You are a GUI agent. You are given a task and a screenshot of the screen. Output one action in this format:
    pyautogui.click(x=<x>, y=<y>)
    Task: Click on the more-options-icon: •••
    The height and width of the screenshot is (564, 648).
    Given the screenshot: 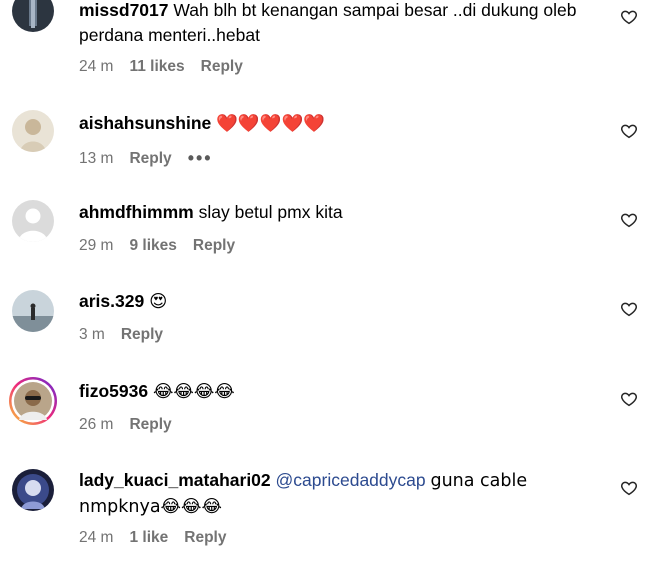 What is the action you would take?
    pyautogui.click(x=200, y=158)
    